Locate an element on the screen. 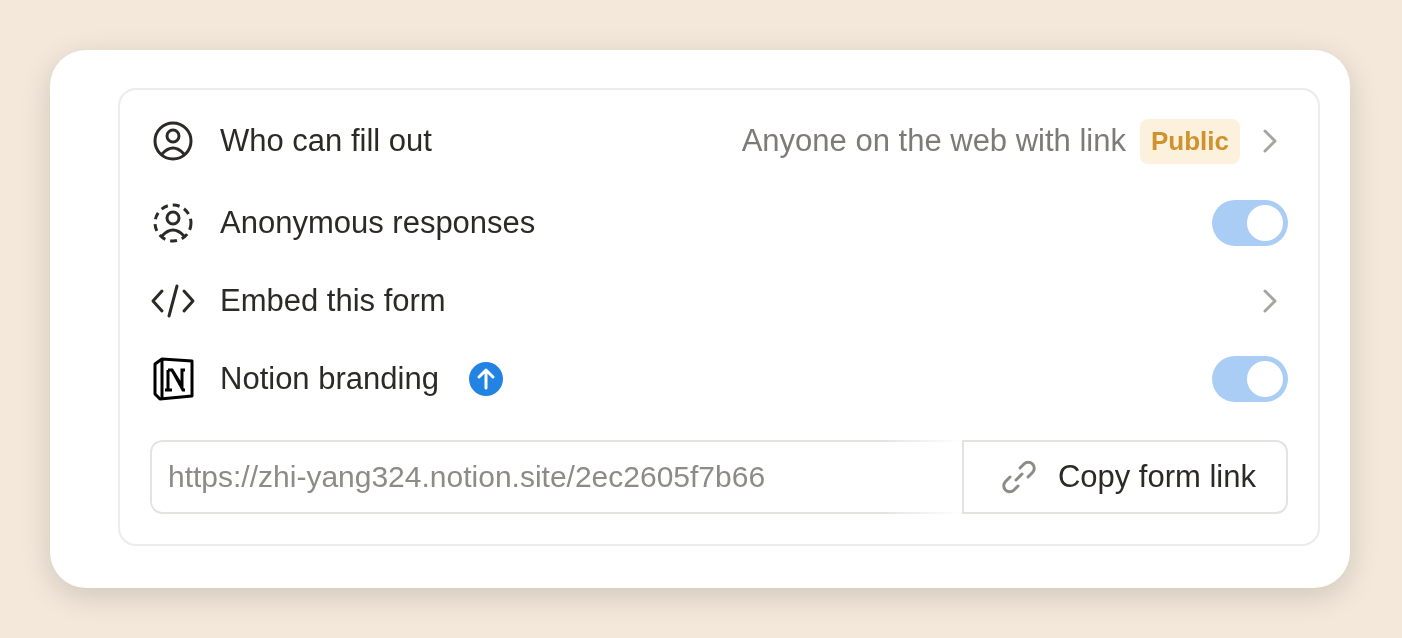 Image resolution: width=1402 pixels, height=638 pixels. copy-link-button: Copy form link is located at coordinates (1124, 477).